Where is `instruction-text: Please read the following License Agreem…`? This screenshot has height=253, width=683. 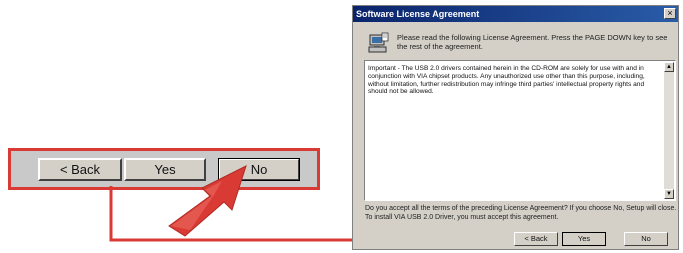 instruction-text: Please read the following License Agreem… is located at coordinates (532, 42).